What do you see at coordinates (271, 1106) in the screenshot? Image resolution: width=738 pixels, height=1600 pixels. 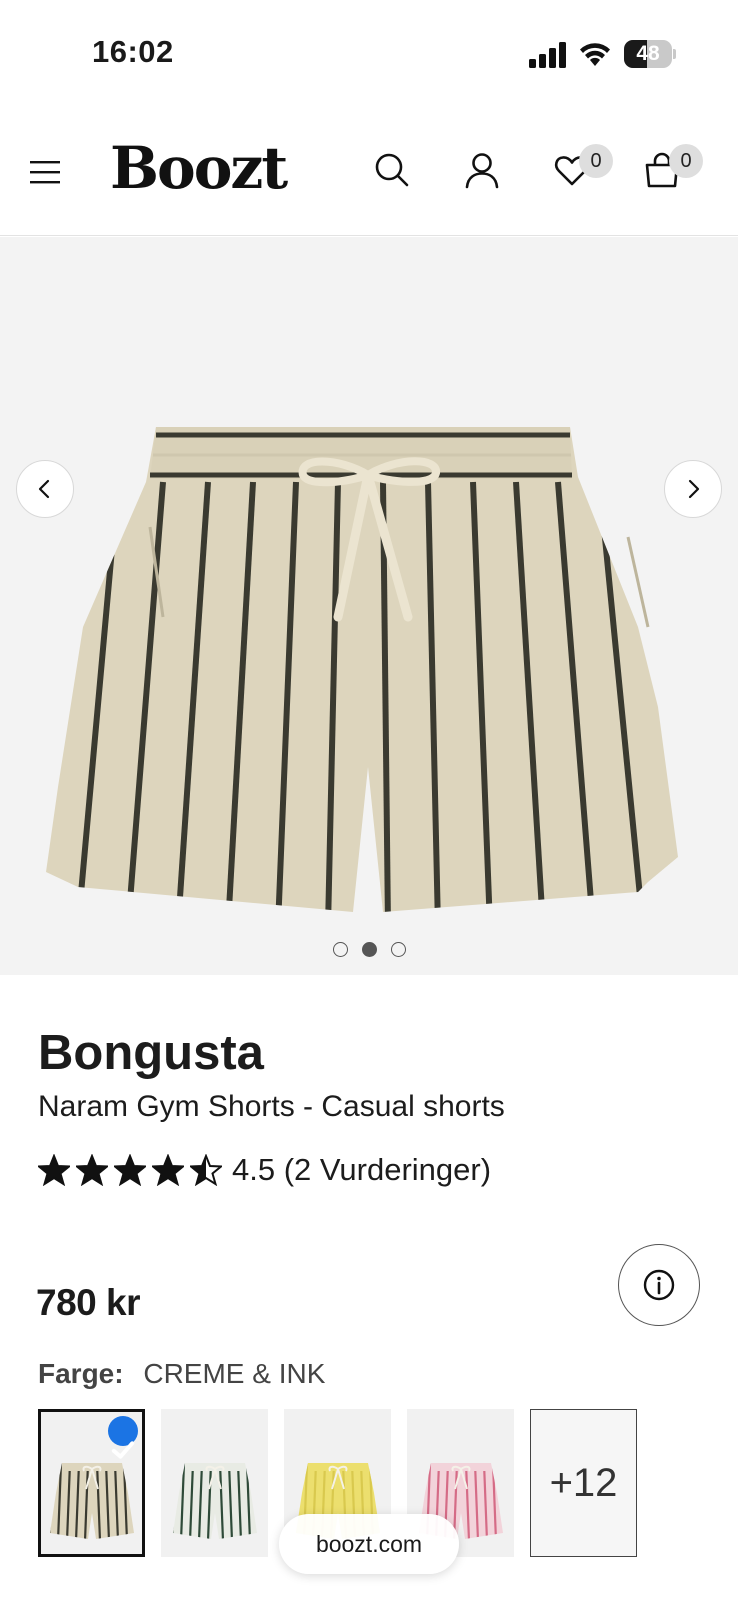 I see `product-name: Naram Gym Shorts - Casual shorts` at bounding box center [271, 1106].